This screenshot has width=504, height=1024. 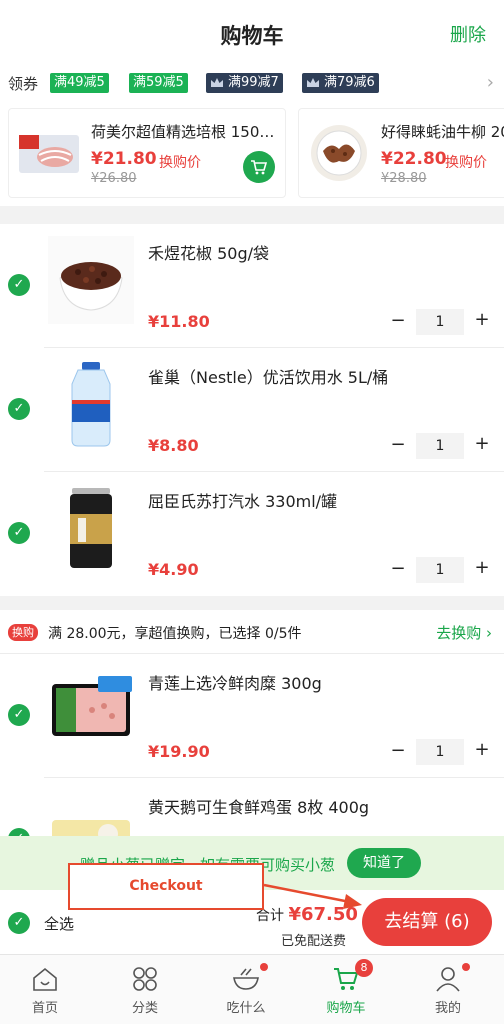 What do you see at coordinates (364, 968) in the screenshot?
I see `cart-count-badge: 8` at bounding box center [364, 968].